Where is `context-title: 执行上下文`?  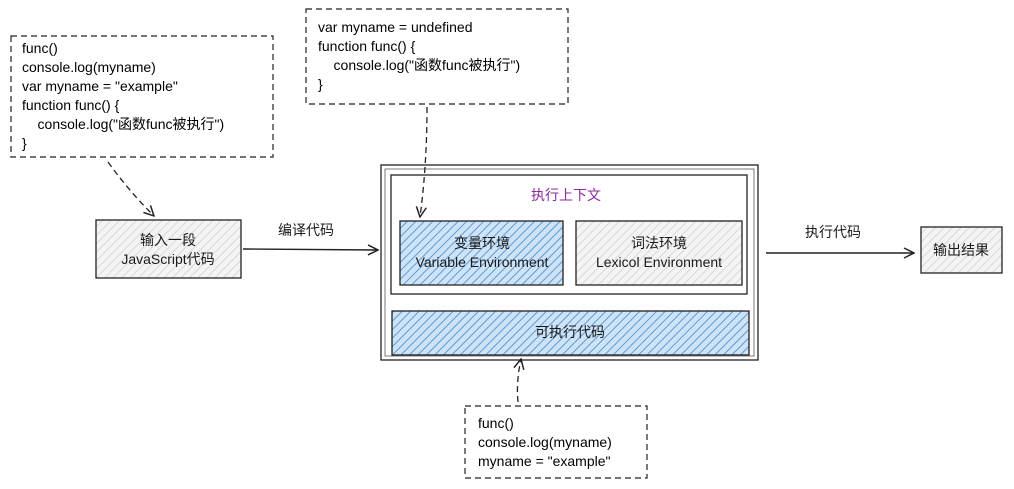 context-title: 执行上下文 is located at coordinates (566, 195).